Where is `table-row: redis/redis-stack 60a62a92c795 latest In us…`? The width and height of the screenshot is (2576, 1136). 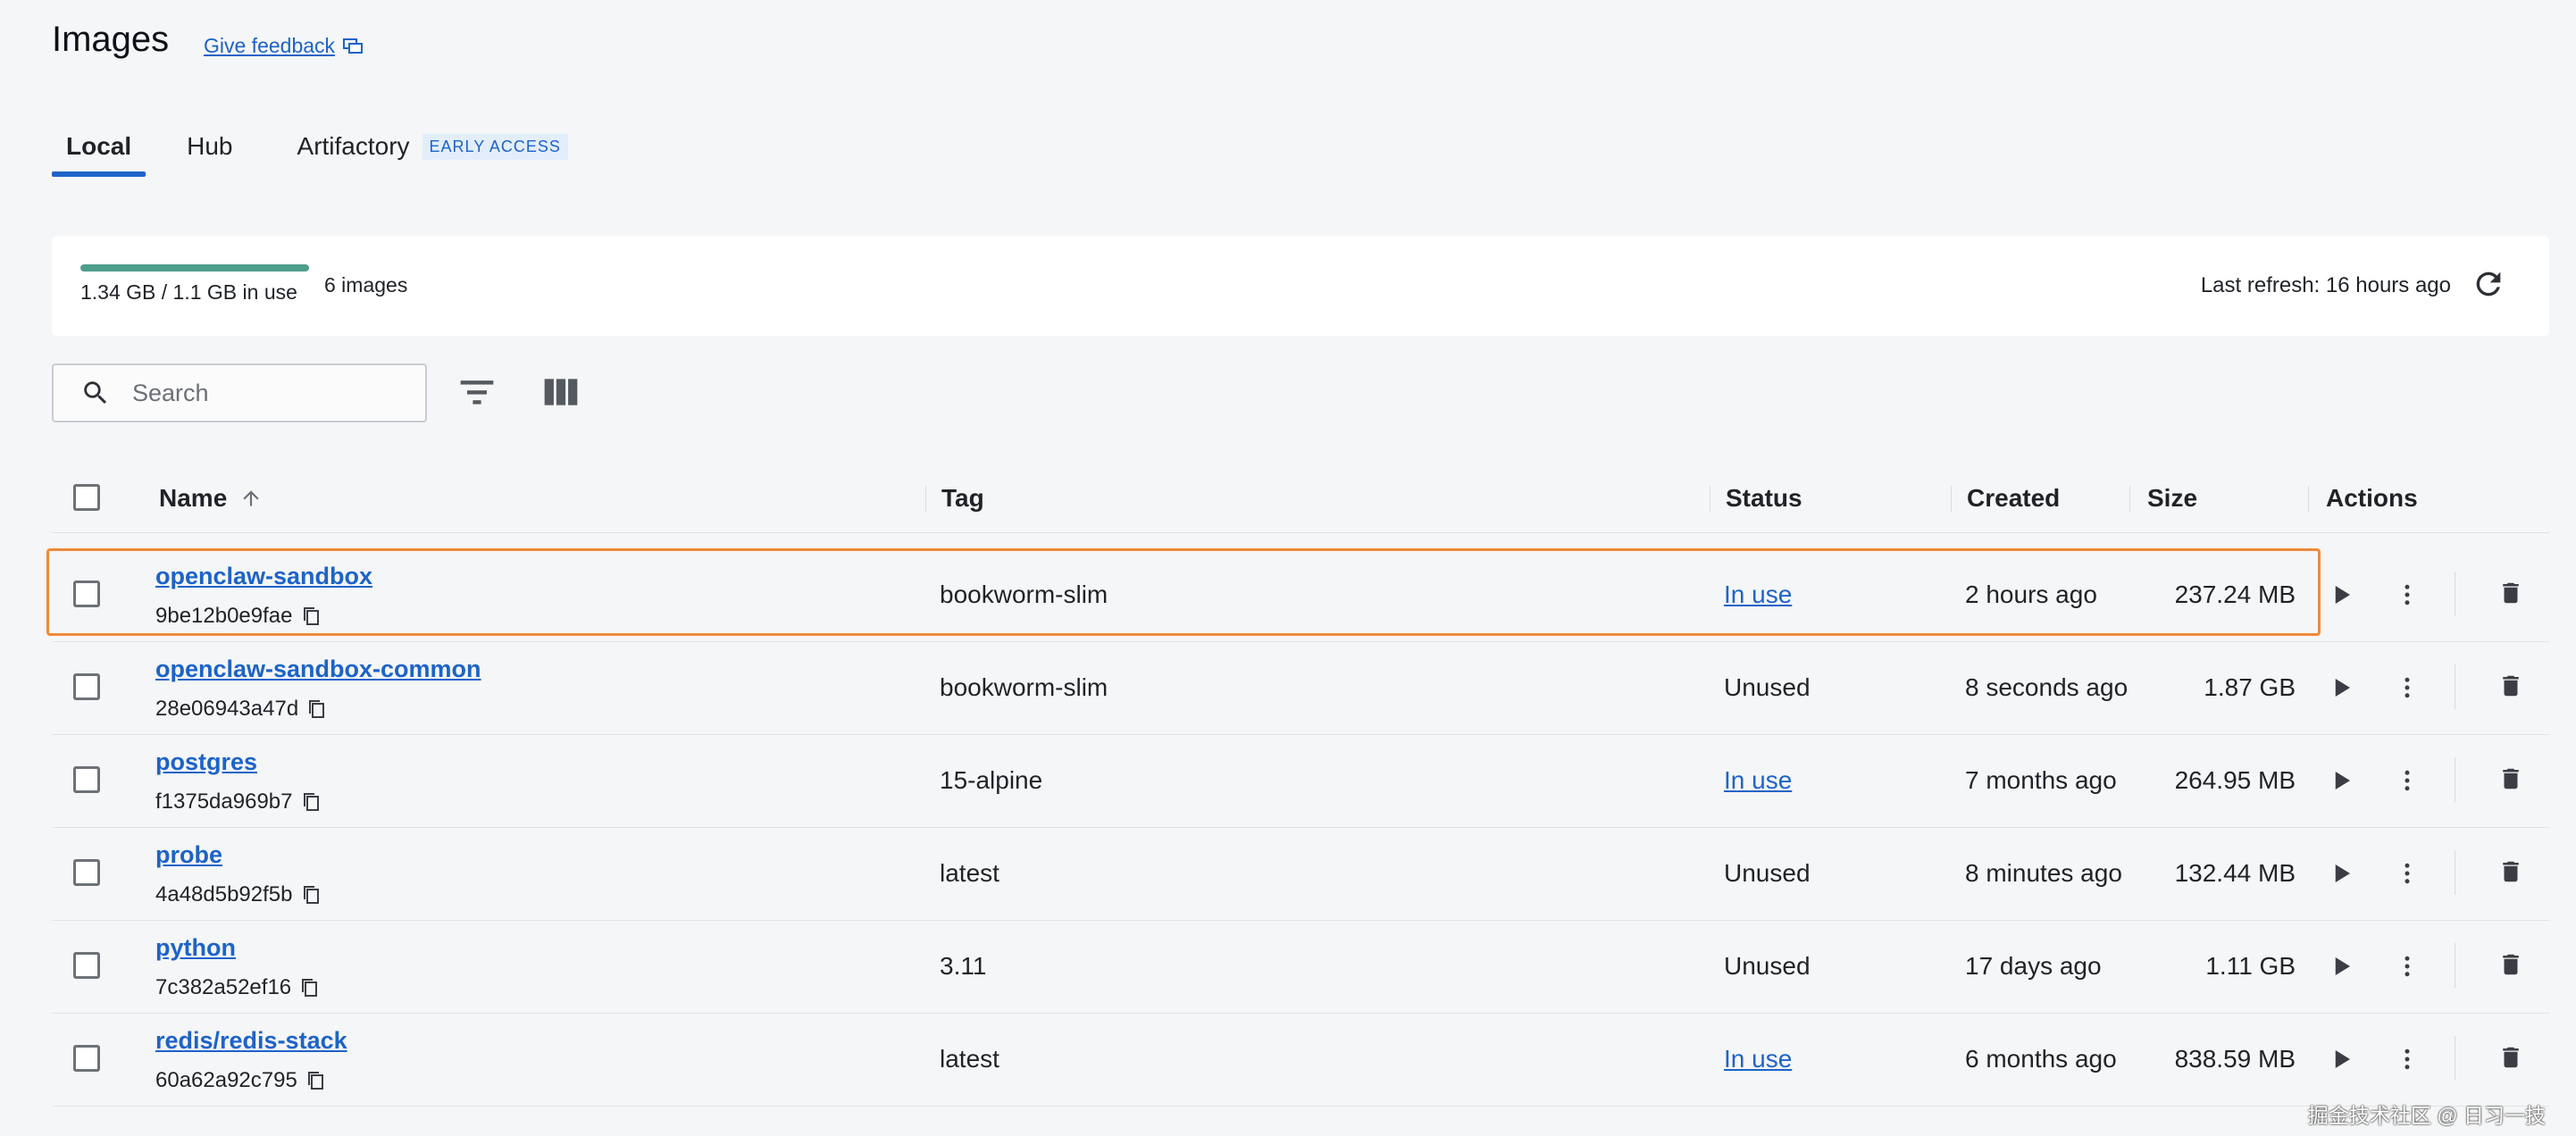 table-row: redis/redis-stack 60a62a92c795 latest In us… is located at coordinates (1301, 1060).